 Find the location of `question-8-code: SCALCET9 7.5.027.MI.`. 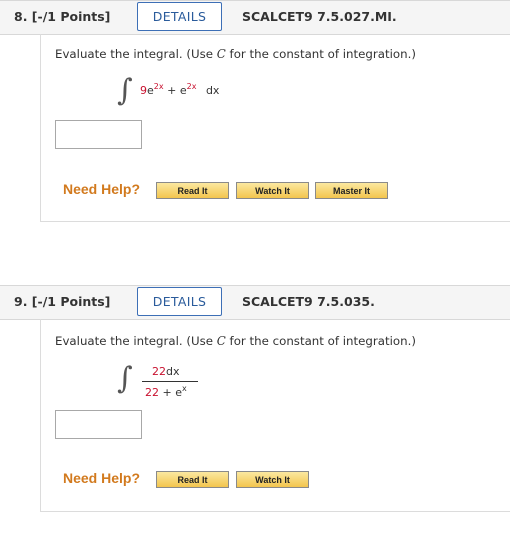

question-8-code: SCALCET9 7.5.027.MI. is located at coordinates (319, 16).